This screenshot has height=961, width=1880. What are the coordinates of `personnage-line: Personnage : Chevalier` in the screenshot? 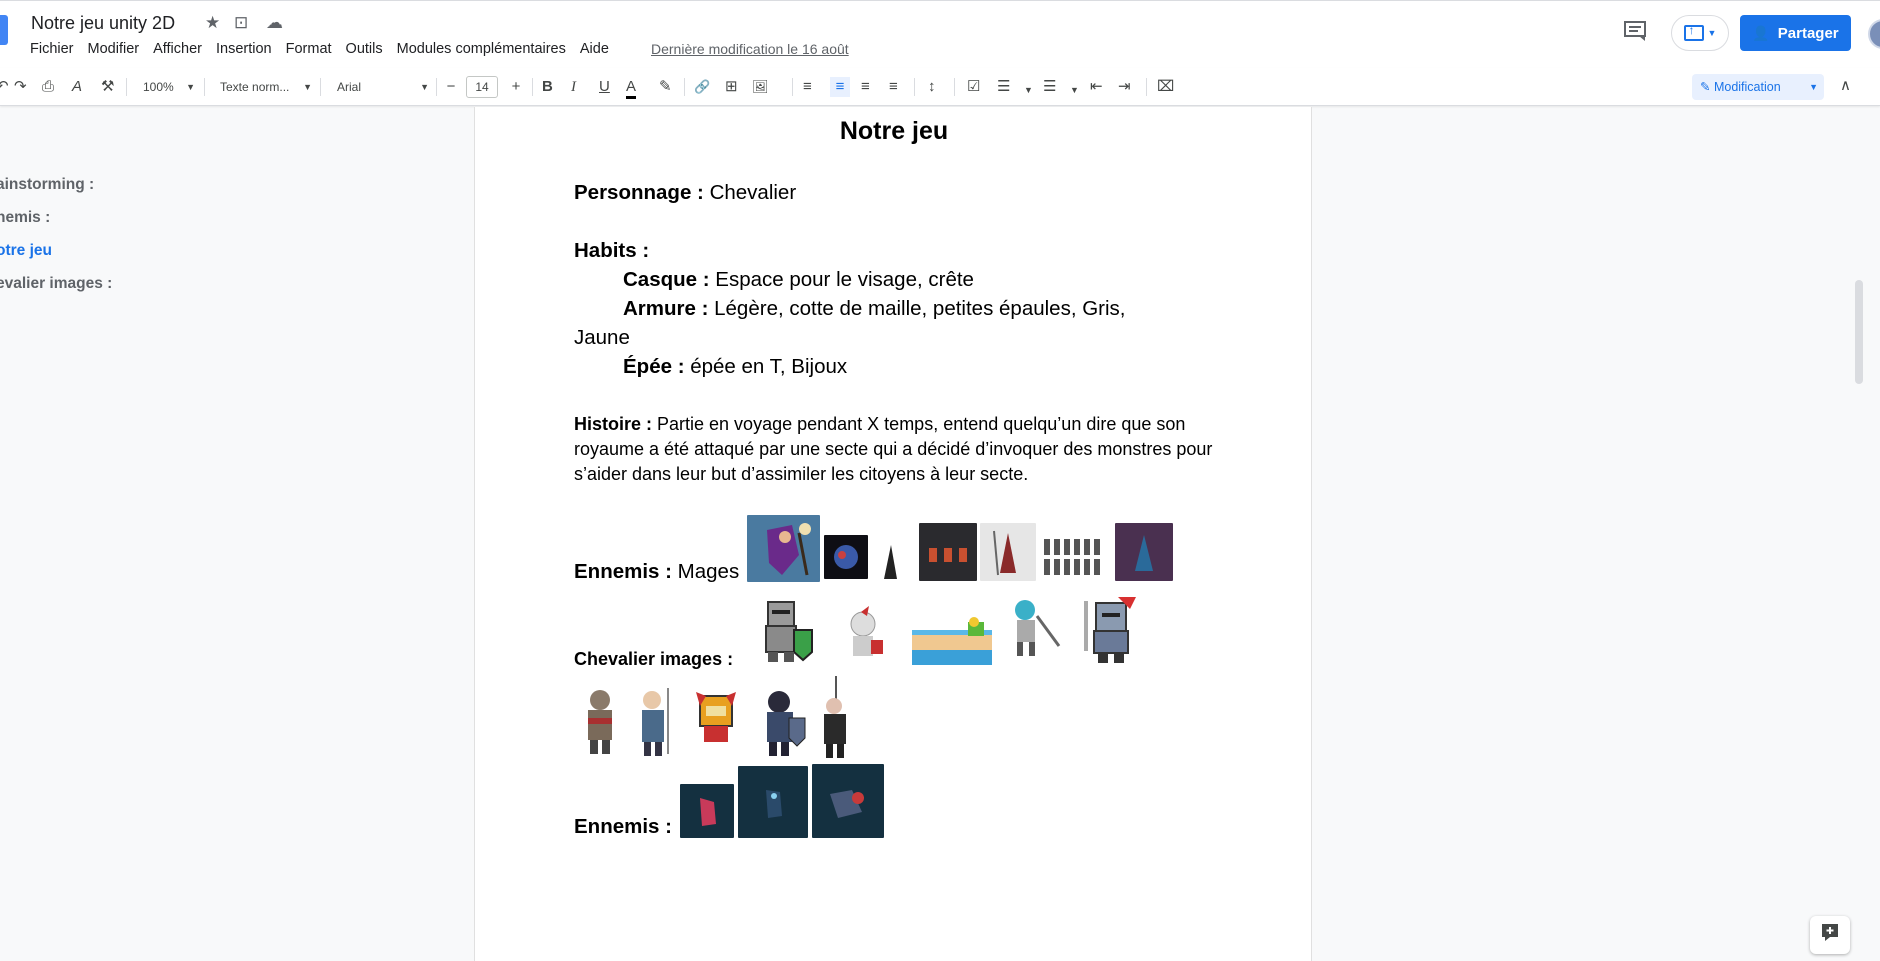 It's located at (685, 193).